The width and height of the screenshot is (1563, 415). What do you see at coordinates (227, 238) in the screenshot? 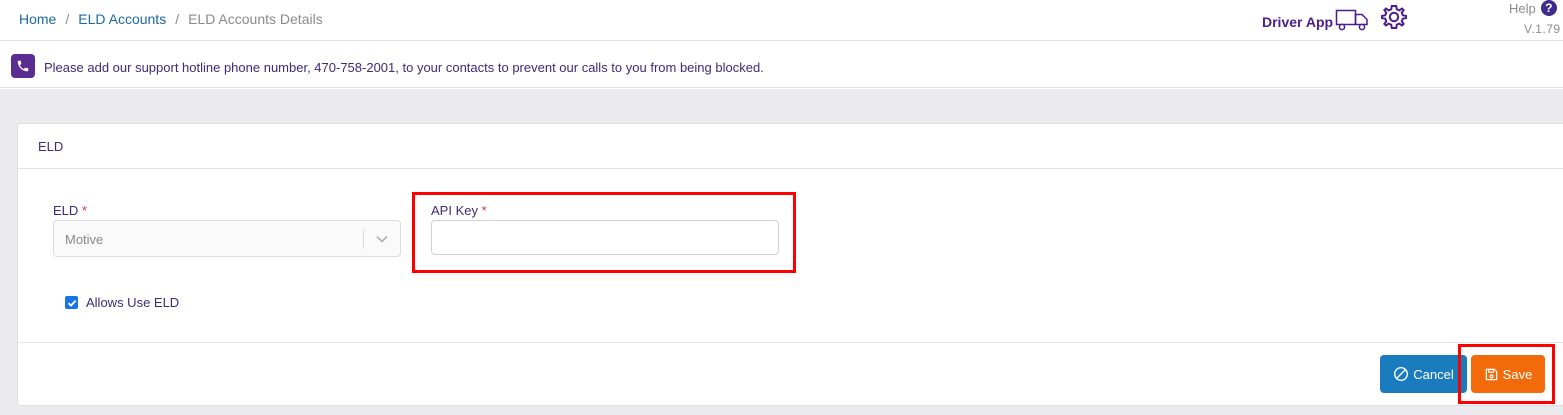
I see `eld-select: Motive` at bounding box center [227, 238].